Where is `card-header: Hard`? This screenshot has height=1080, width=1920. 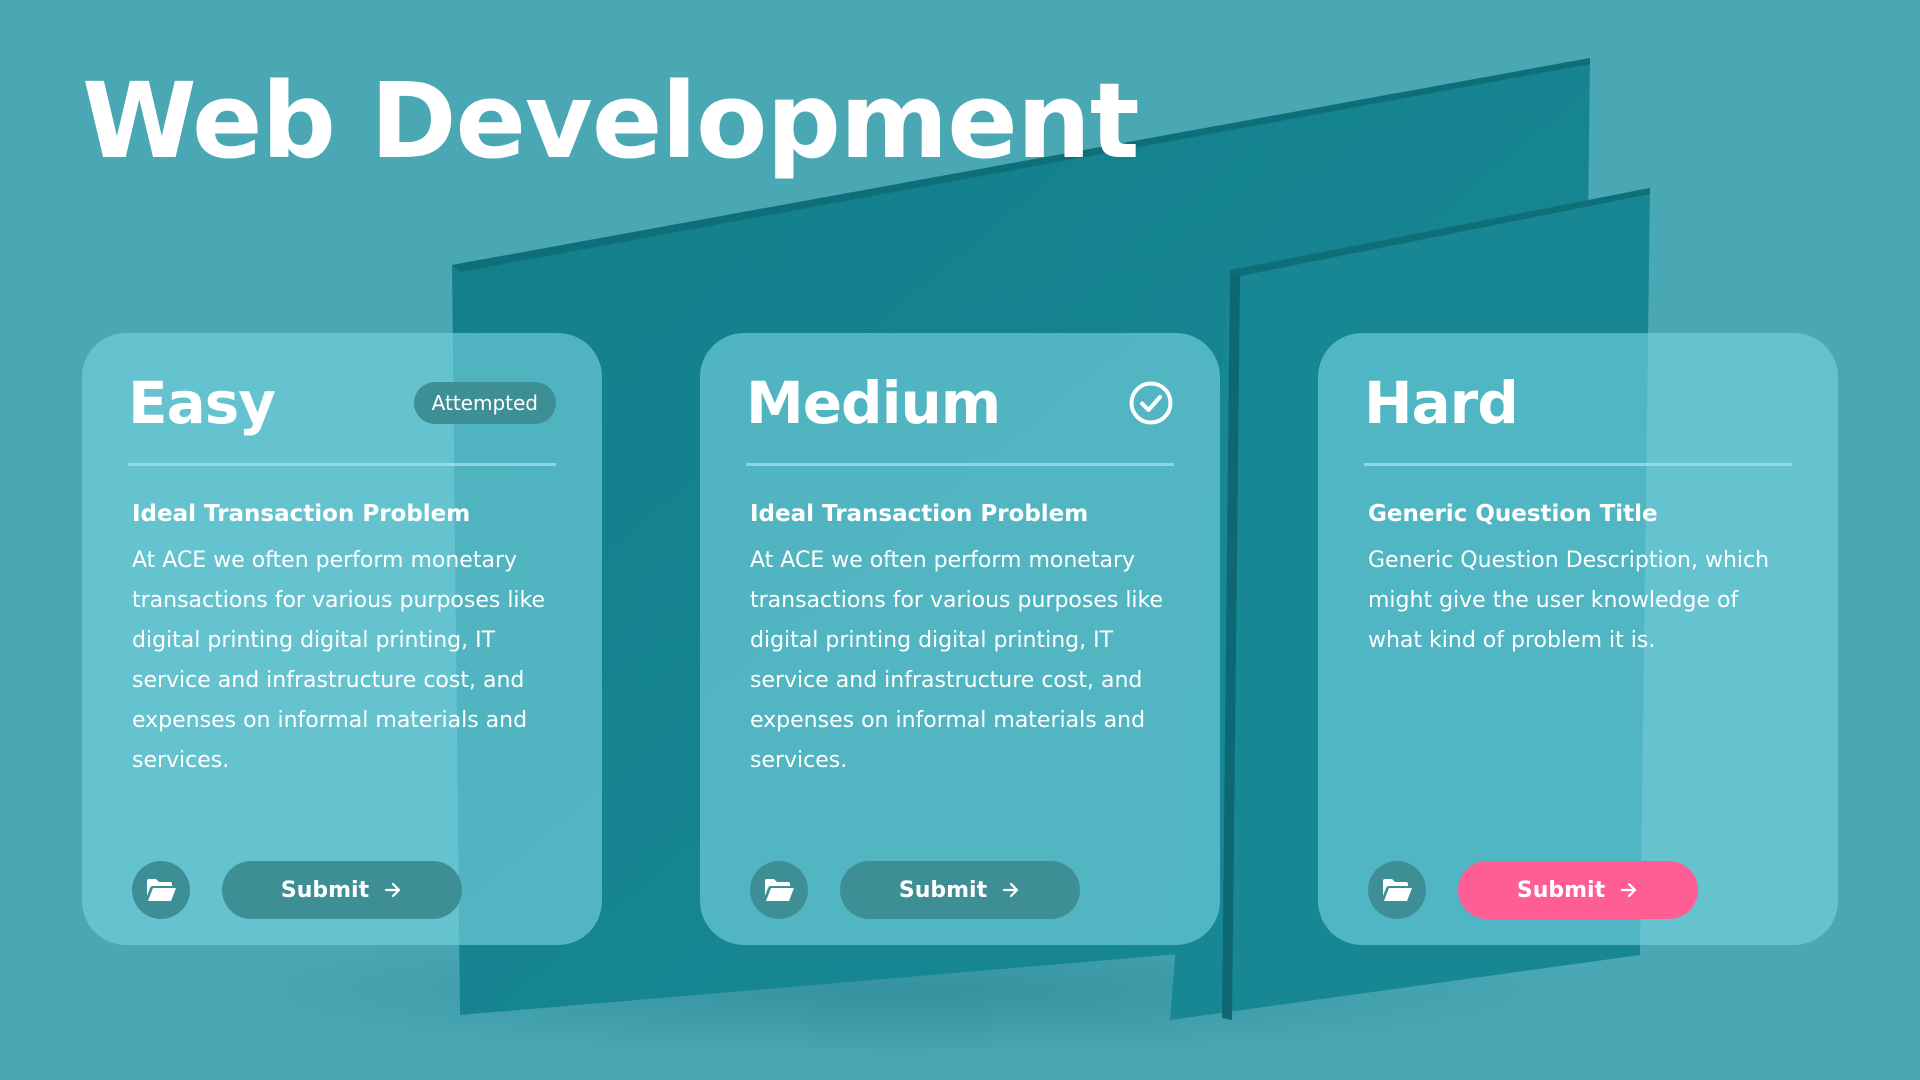 card-header: Hard is located at coordinates (1578, 403).